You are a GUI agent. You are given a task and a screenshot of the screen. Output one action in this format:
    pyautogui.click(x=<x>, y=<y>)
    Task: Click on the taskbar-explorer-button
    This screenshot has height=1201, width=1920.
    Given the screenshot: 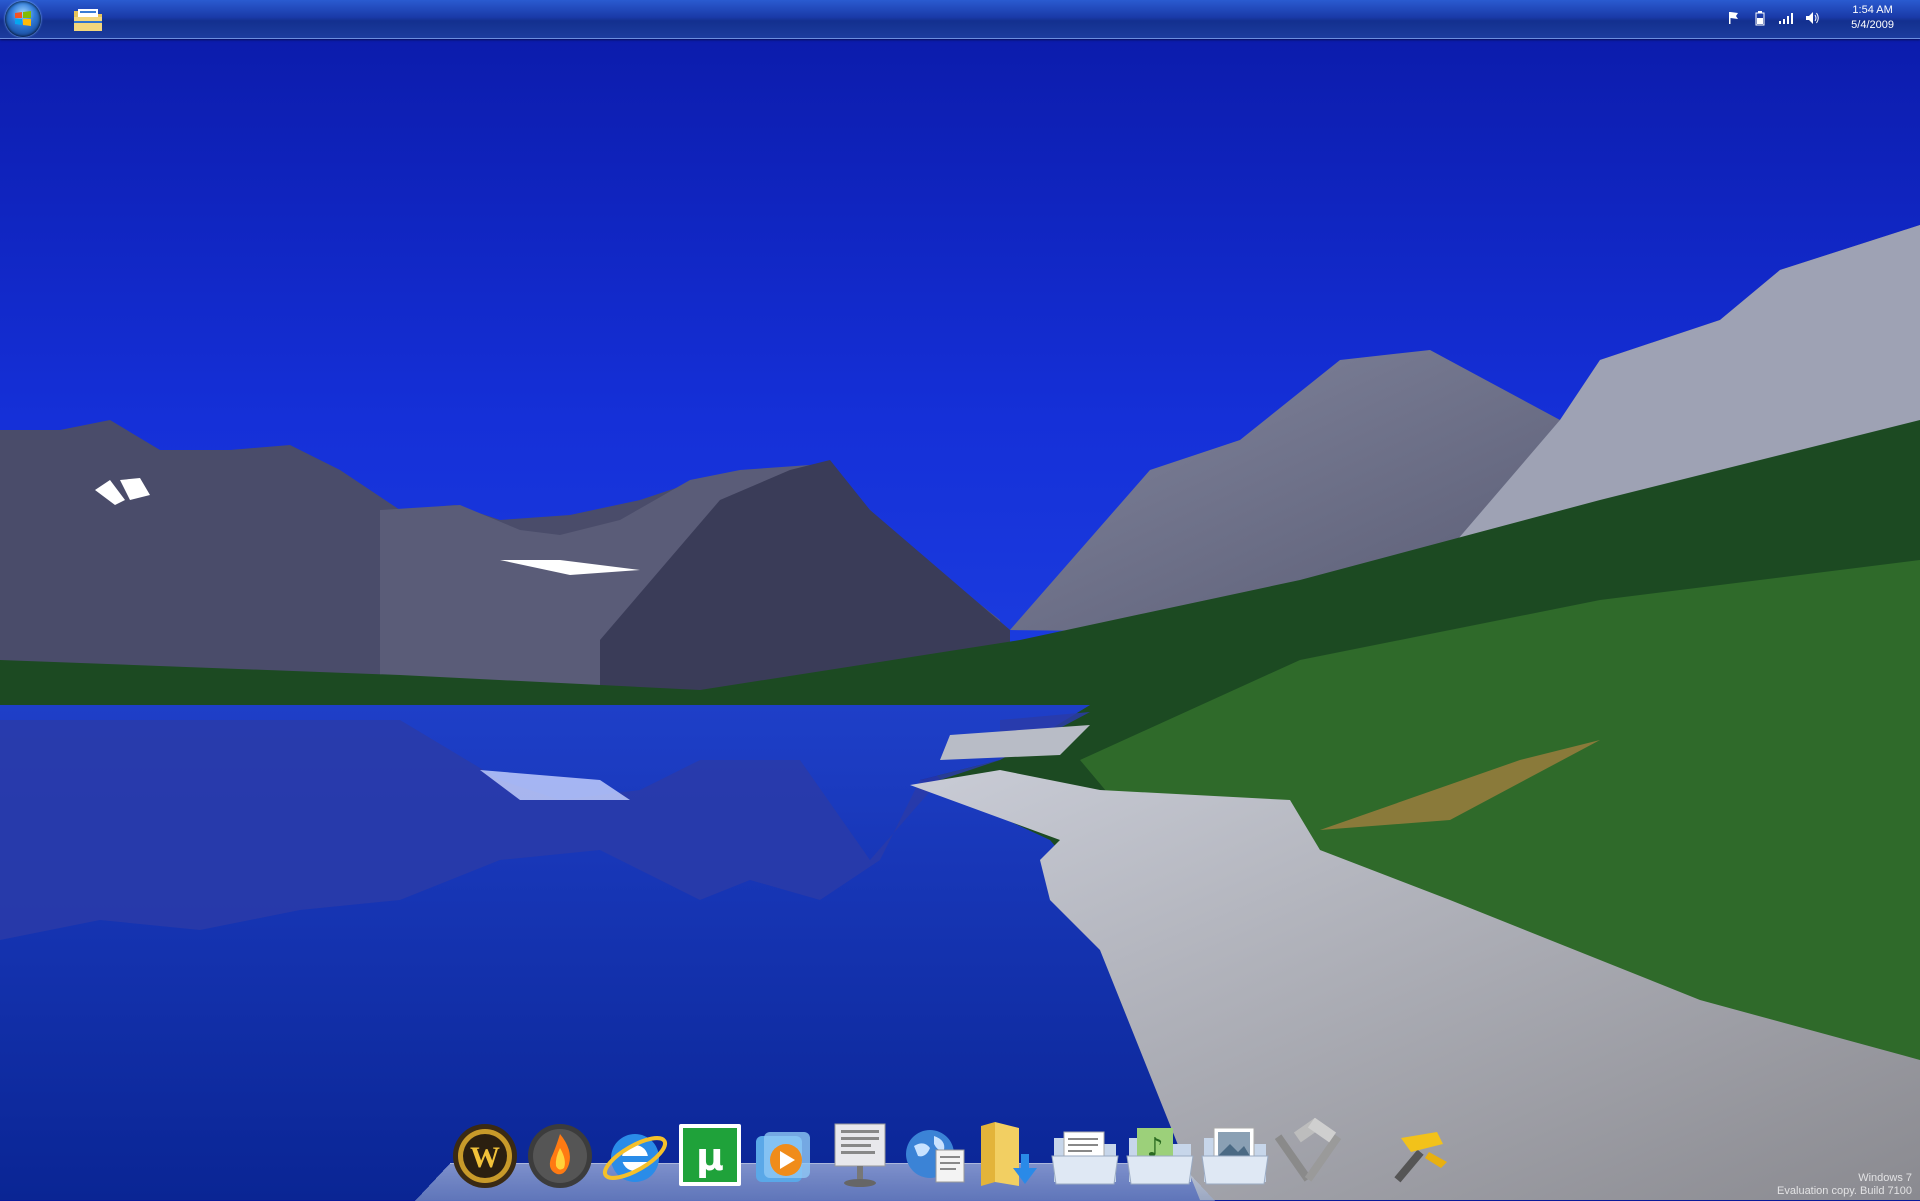 What is the action you would take?
    pyautogui.click(x=88, y=19)
    